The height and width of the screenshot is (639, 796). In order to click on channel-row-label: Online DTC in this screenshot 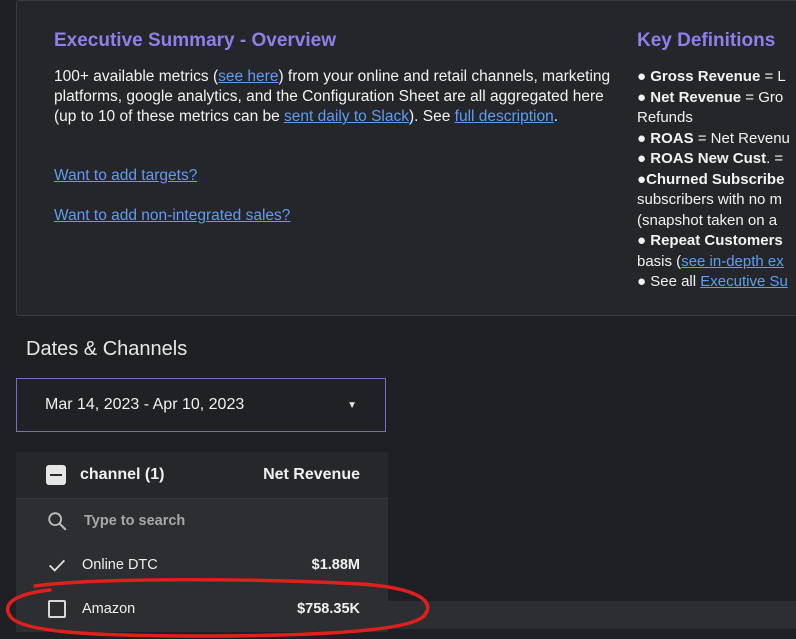, I will do `click(120, 565)`.